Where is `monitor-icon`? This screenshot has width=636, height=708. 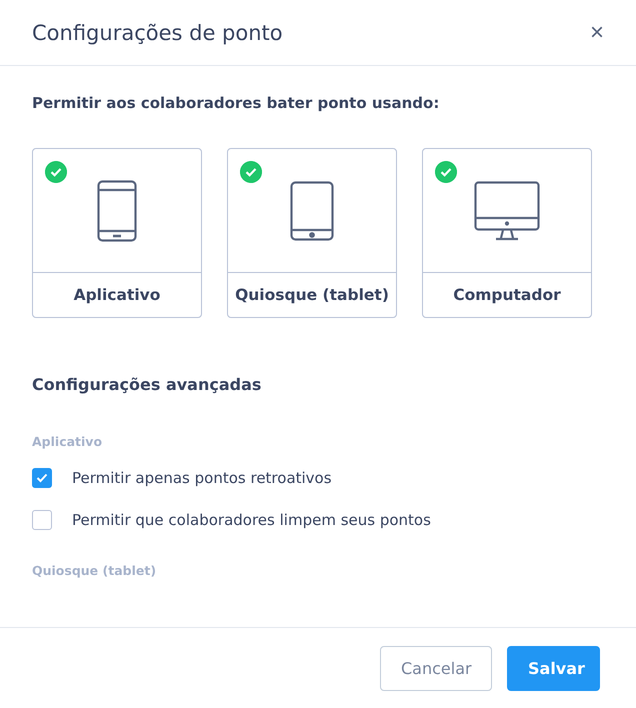
monitor-icon is located at coordinates (507, 210).